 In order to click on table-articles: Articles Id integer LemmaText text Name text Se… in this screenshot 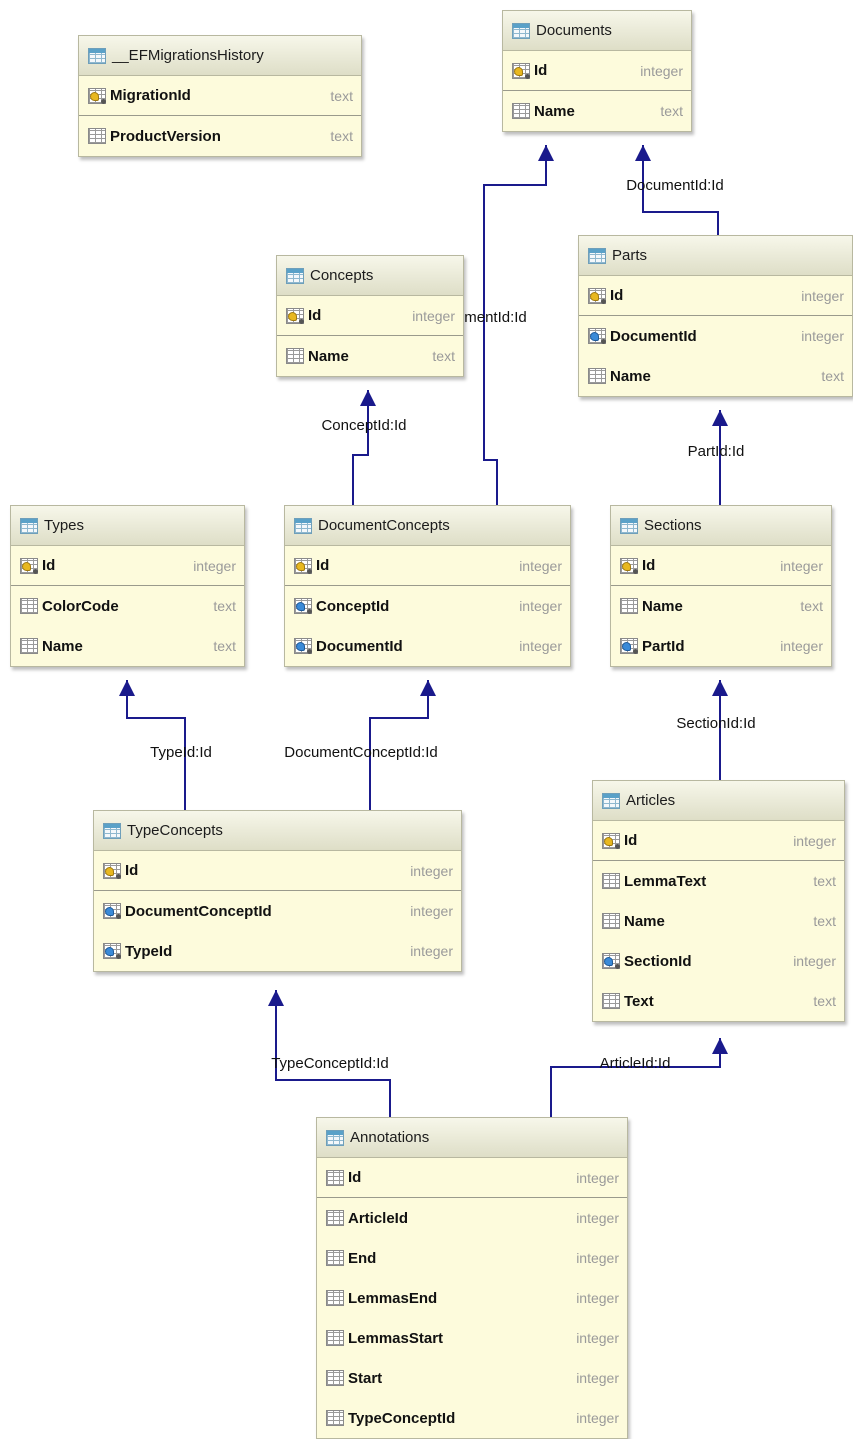, I will do `click(718, 901)`.